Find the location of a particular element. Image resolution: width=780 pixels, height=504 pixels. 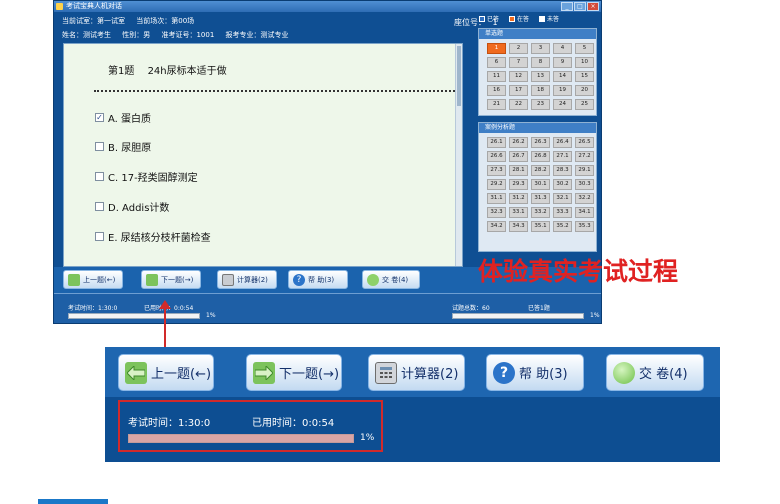

question-cell: 5 is located at coordinates (584, 48).